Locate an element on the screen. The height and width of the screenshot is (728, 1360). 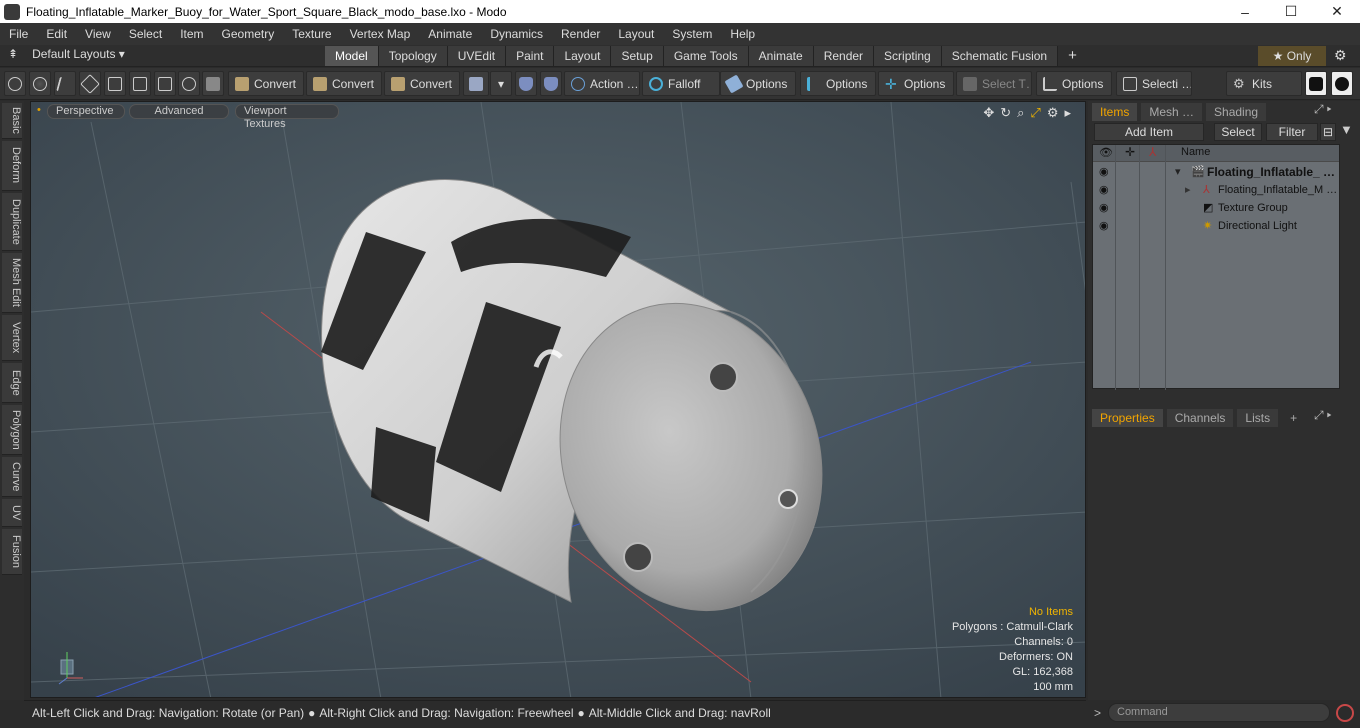
menu-vertex-map: Vertex Map is located at coordinates (380, 34).